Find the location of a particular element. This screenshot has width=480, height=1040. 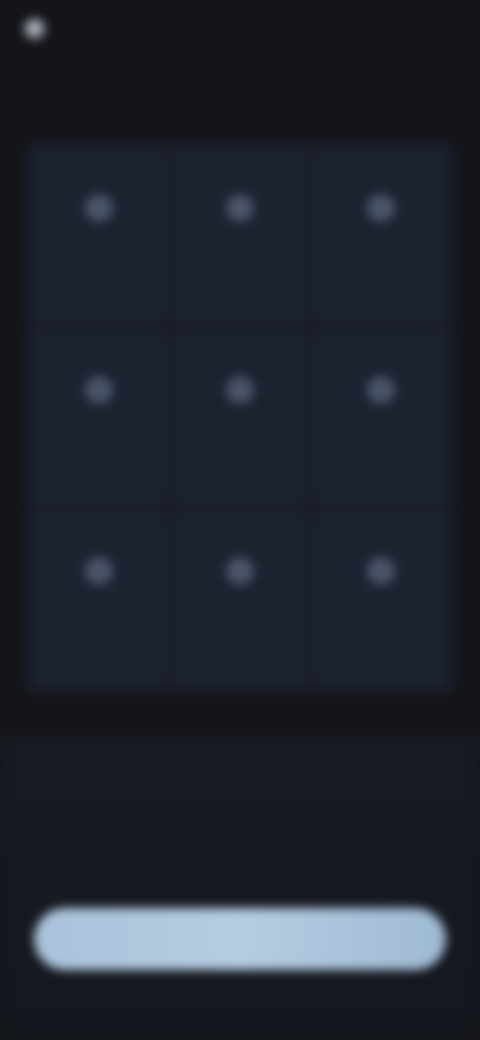

top-bar is located at coordinates (40, 29).